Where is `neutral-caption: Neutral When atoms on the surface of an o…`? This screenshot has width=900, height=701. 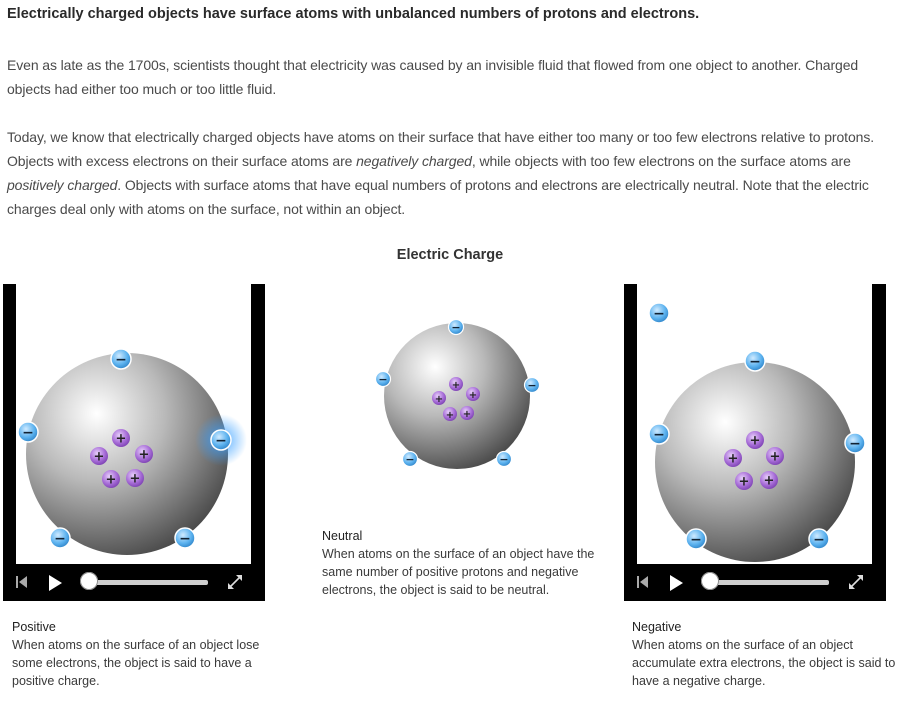 neutral-caption: Neutral When atoms on the surface of an o… is located at coordinates (462, 563).